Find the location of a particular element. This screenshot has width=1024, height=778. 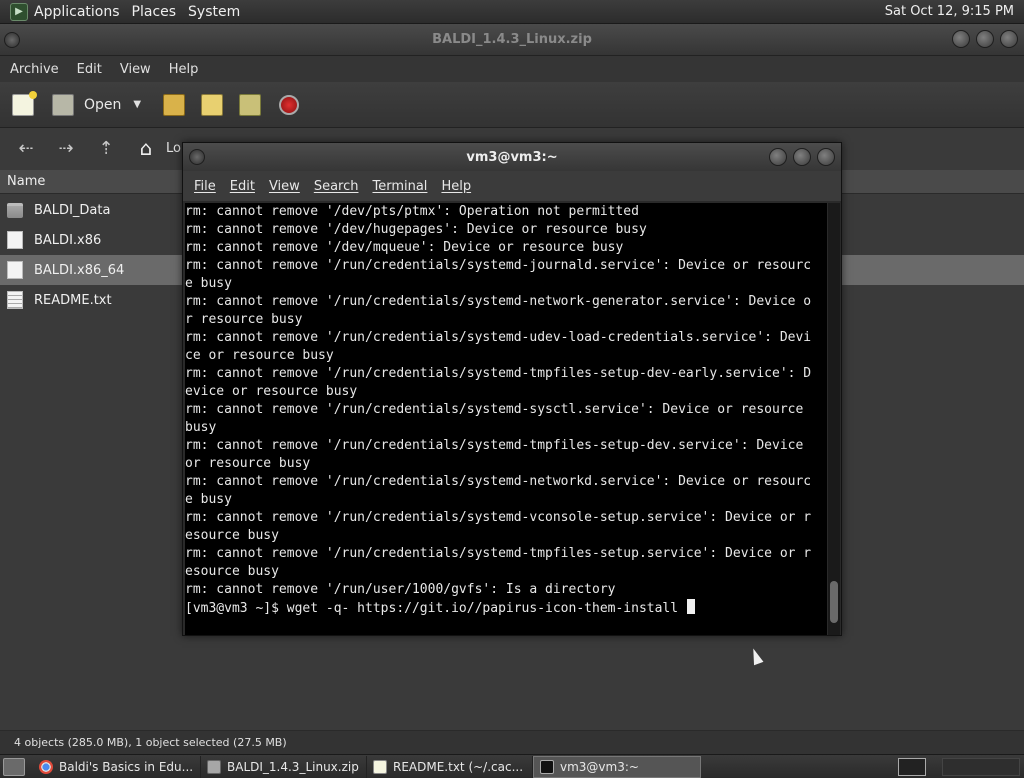

open-recent-dropdown-icon: ▼ is located at coordinates (137, 104).